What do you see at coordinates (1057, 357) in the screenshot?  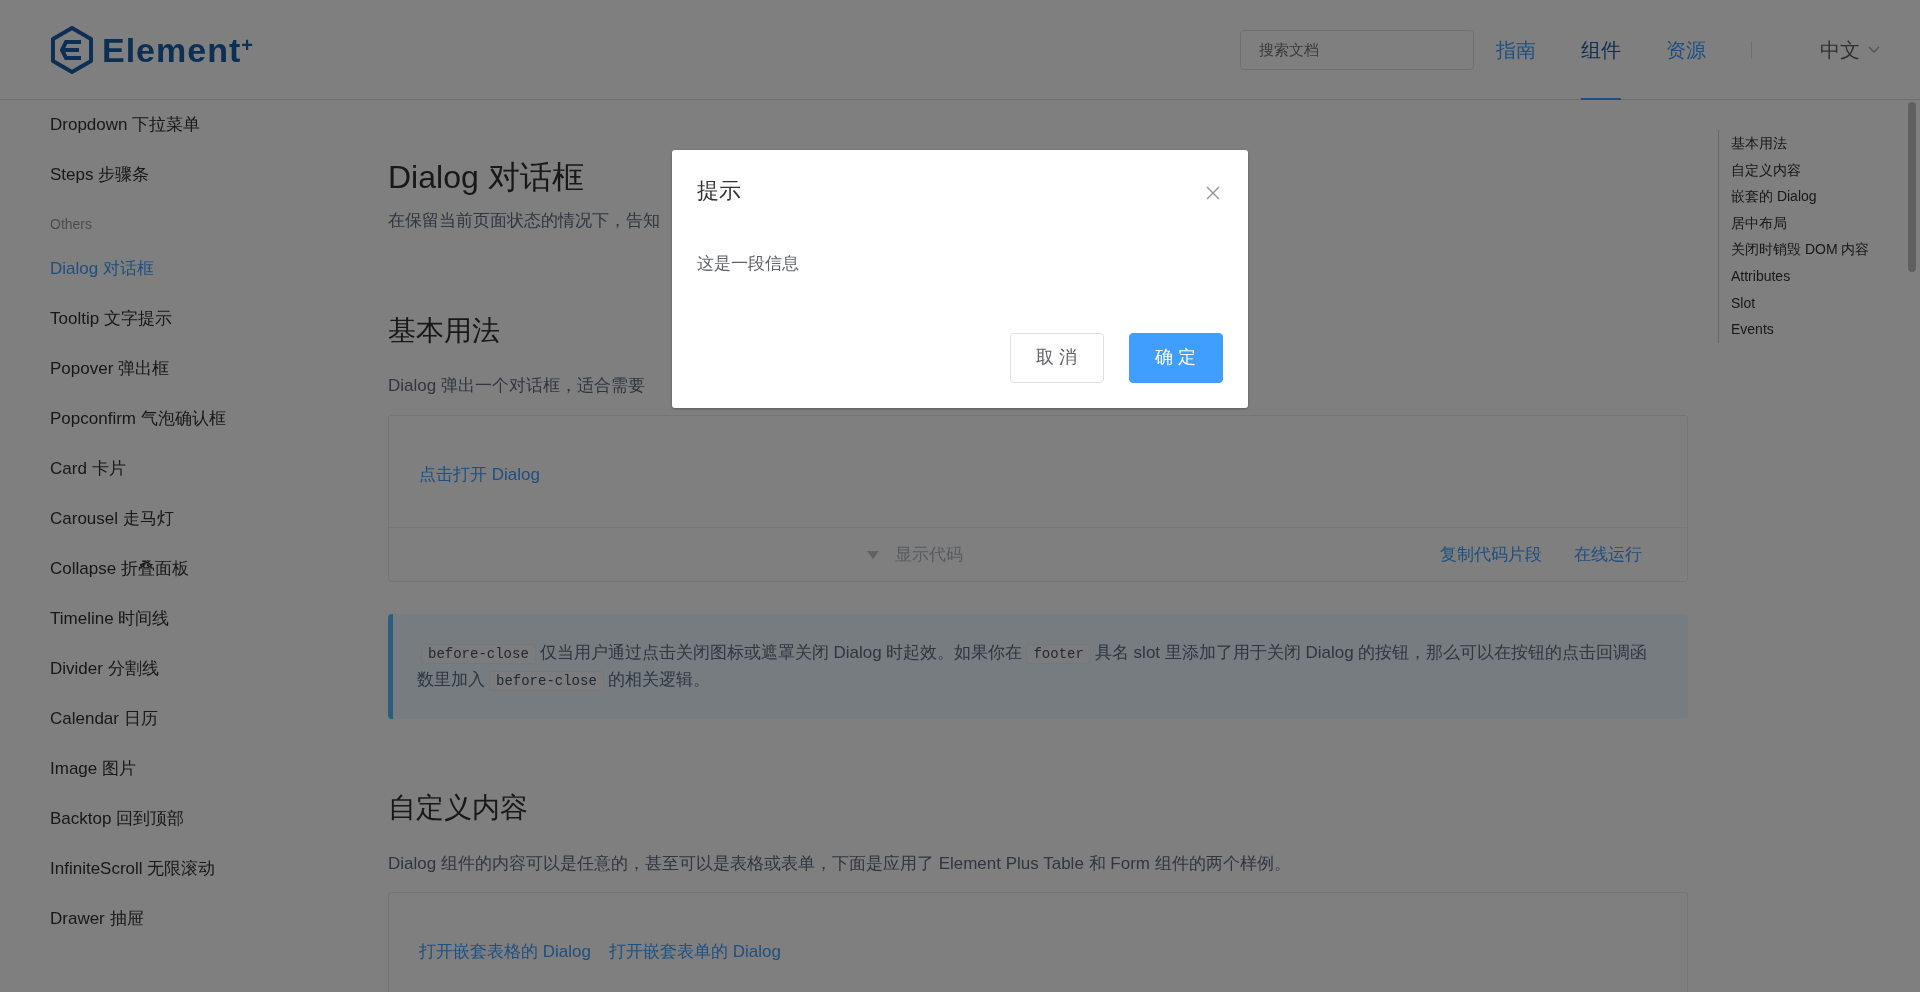 I see `cancel-button: 取 消` at bounding box center [1057, 357].